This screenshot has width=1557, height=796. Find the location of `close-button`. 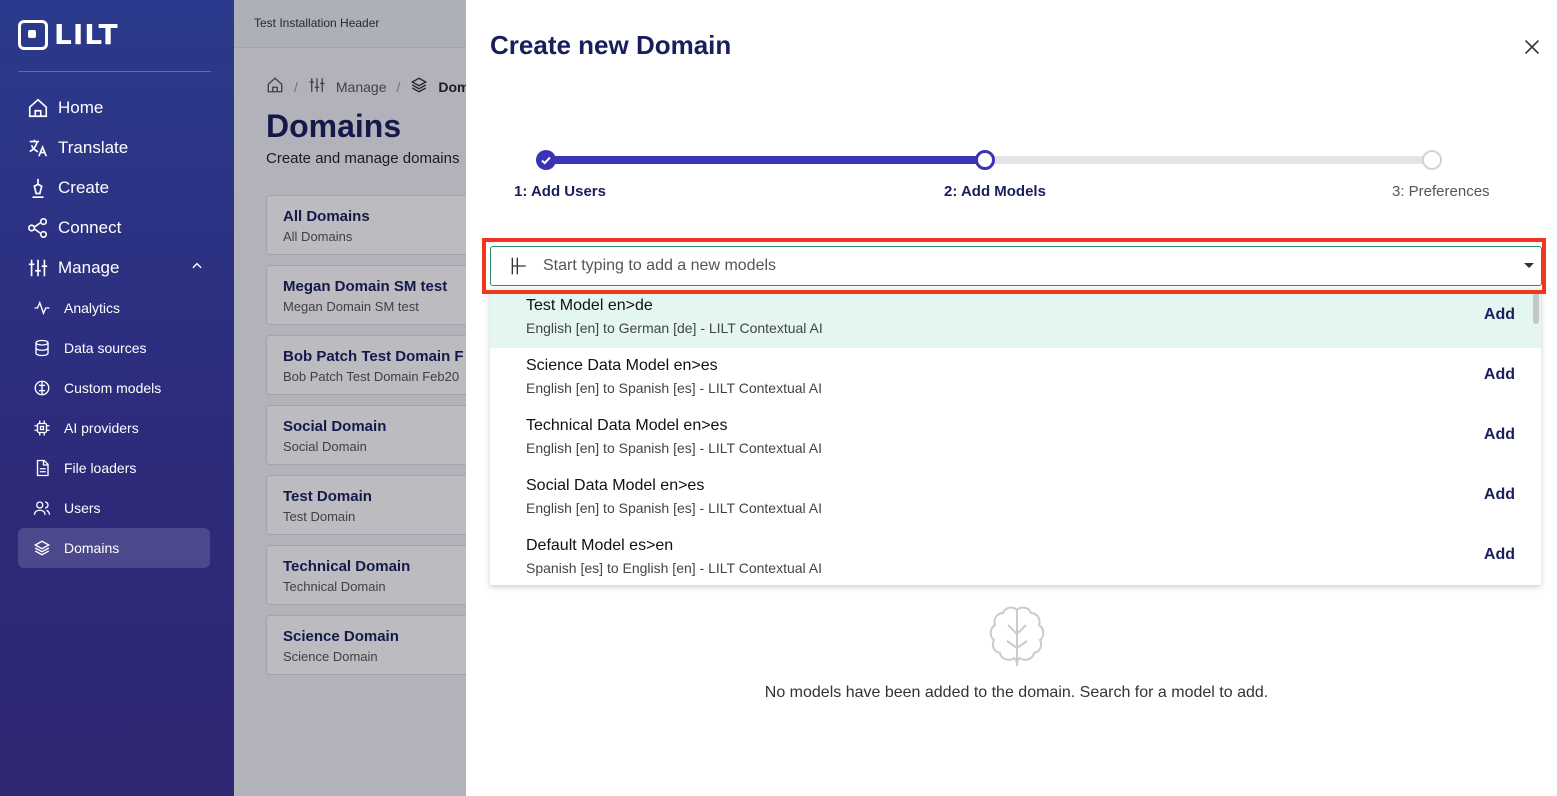

close-button is located at coordinates (1532, 47).